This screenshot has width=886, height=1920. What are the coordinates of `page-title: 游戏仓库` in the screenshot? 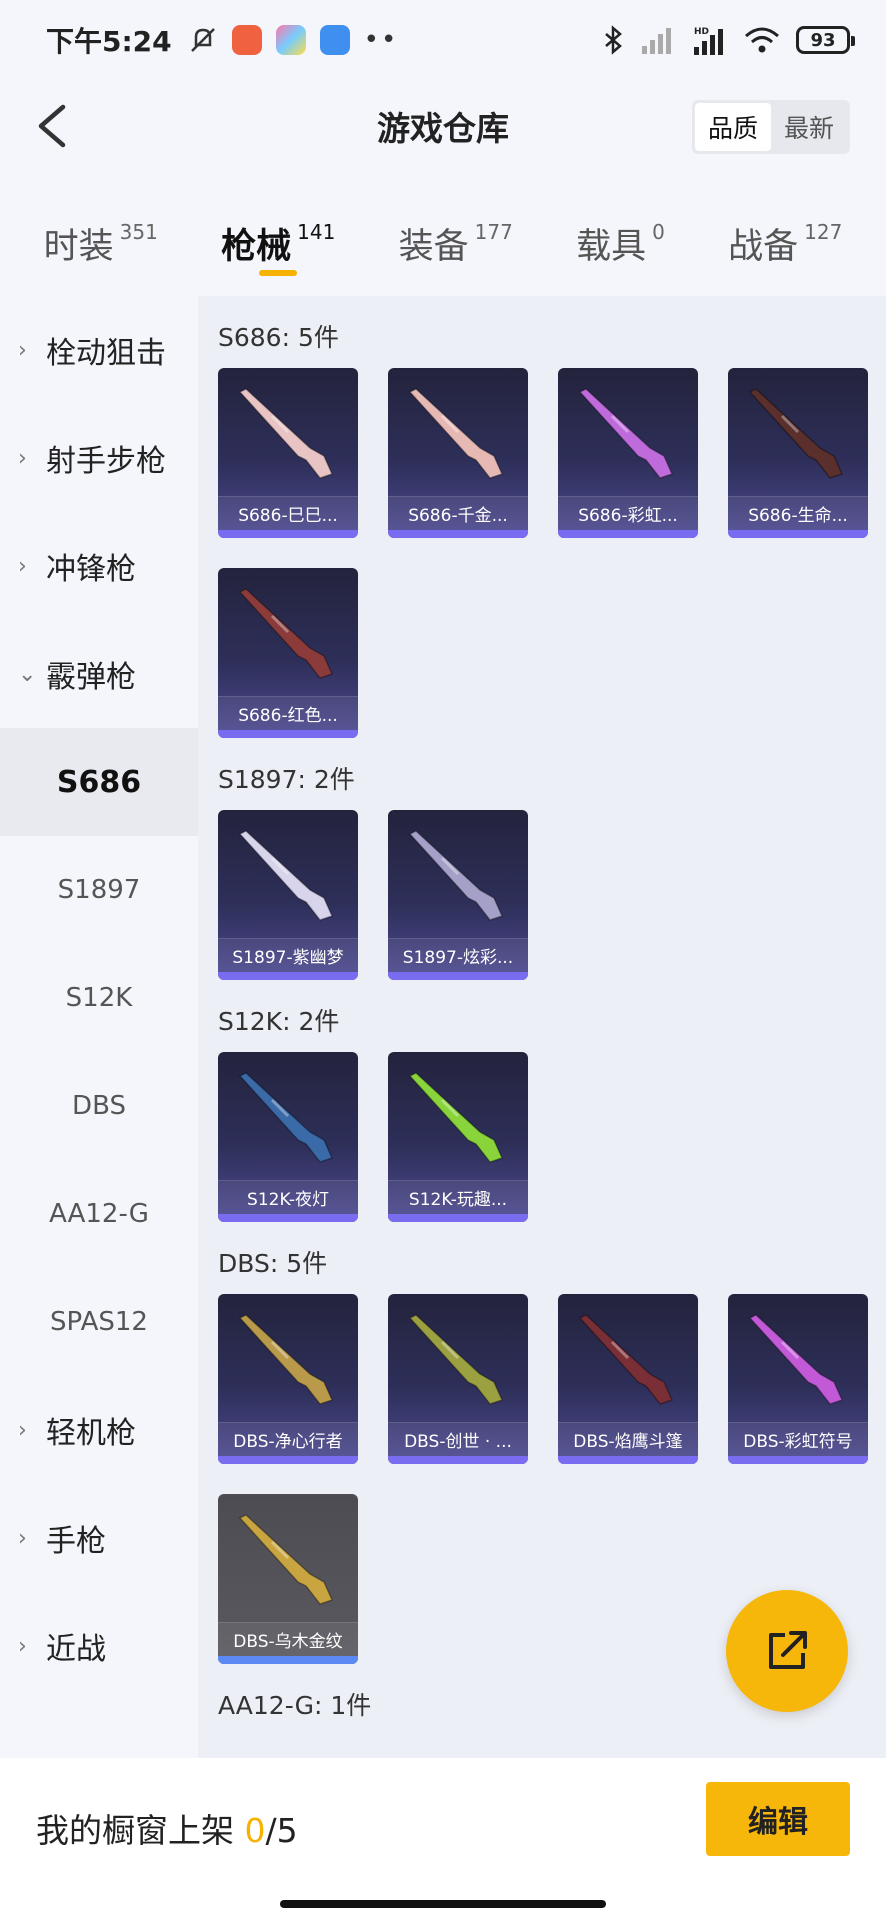 It's located at (443, 128).